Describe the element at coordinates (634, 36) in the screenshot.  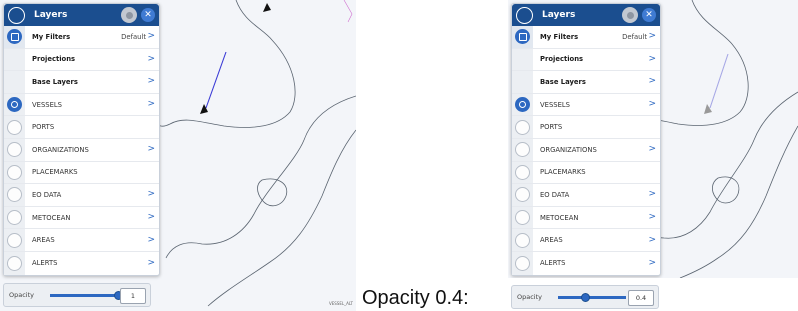
I see `filter-value: Default` at that location.